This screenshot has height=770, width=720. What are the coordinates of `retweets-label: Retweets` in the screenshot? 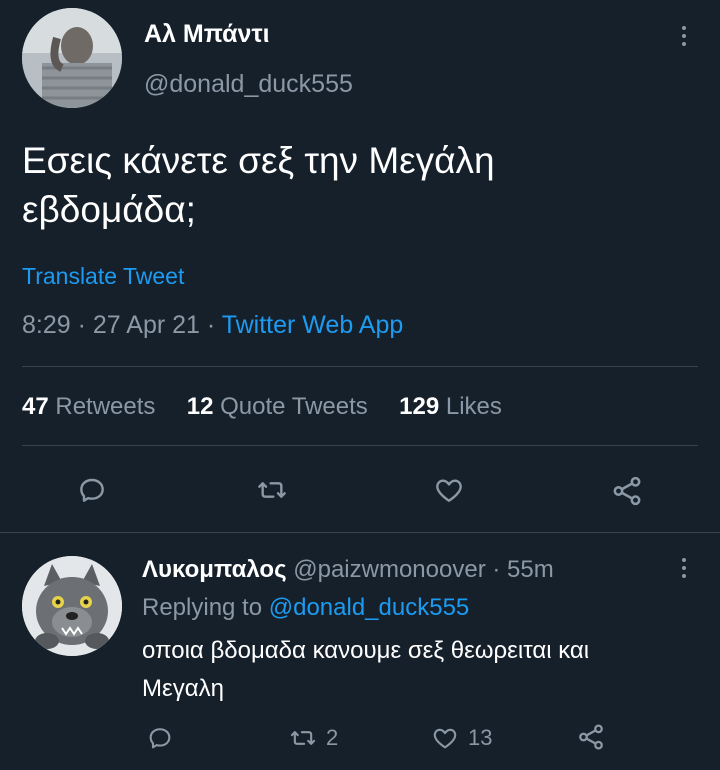 It's located at (105, 406).